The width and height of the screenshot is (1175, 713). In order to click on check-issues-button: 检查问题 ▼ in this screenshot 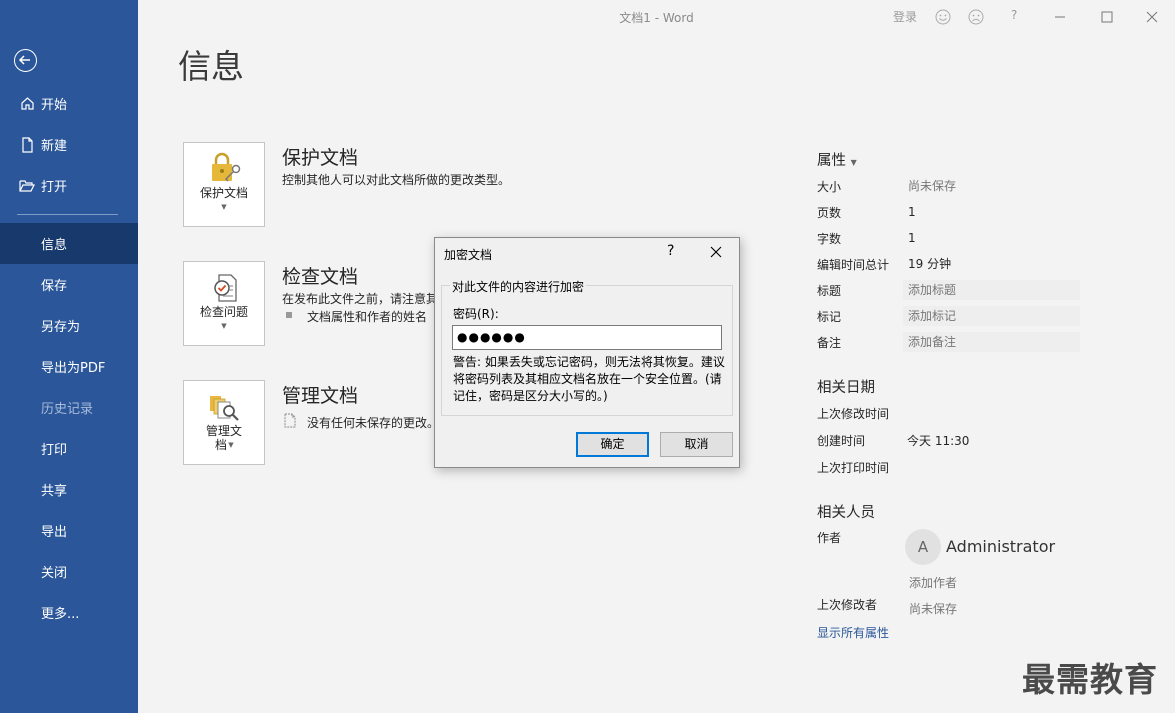, I will do `click(224, 303)`.